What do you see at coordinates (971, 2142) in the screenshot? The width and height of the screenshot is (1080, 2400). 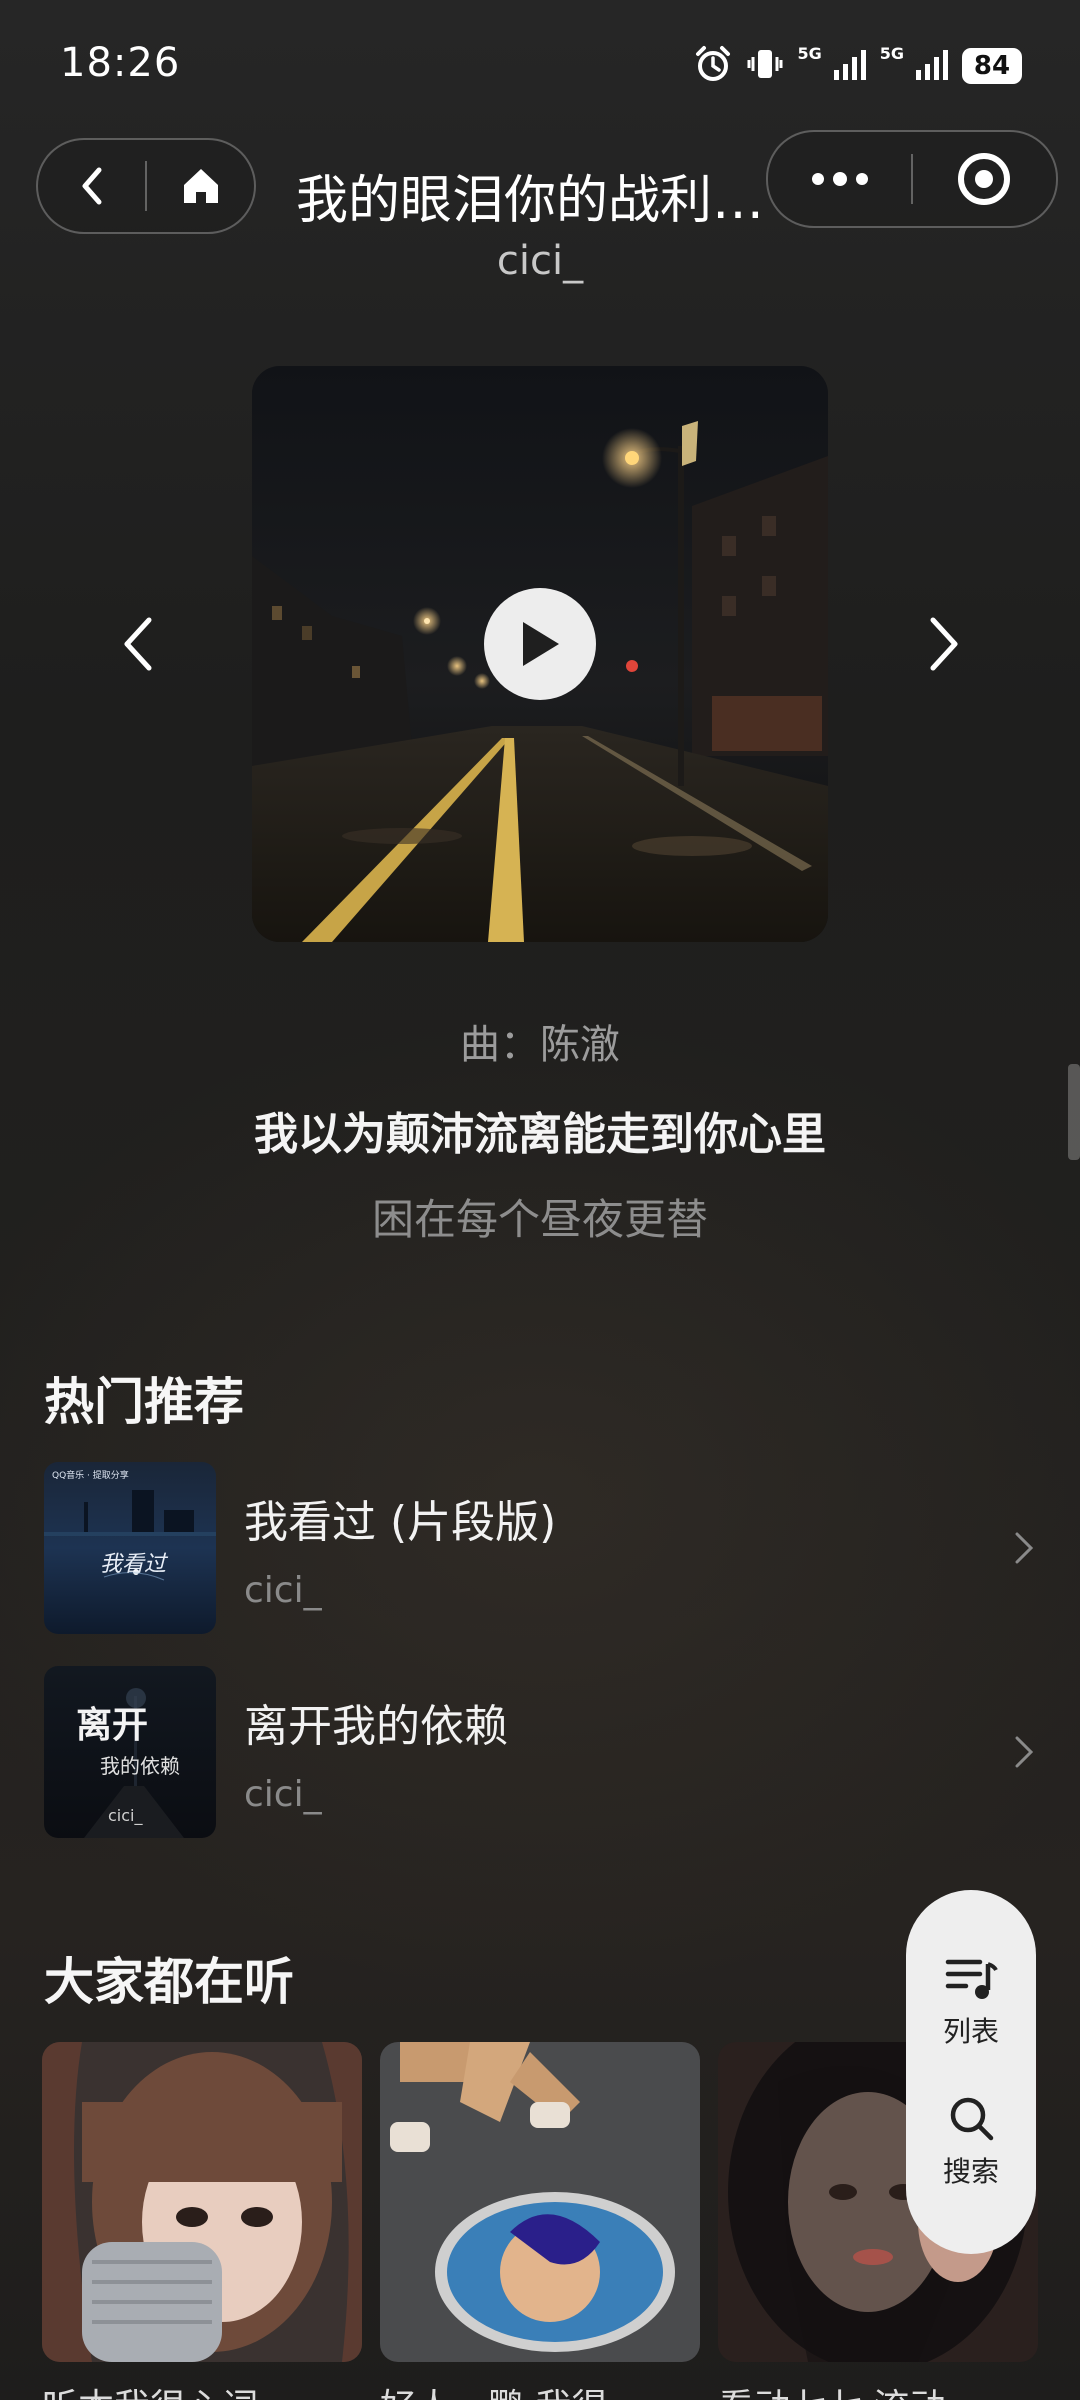 I see `search-button: 搜索` at bounding box center [971, 2142].